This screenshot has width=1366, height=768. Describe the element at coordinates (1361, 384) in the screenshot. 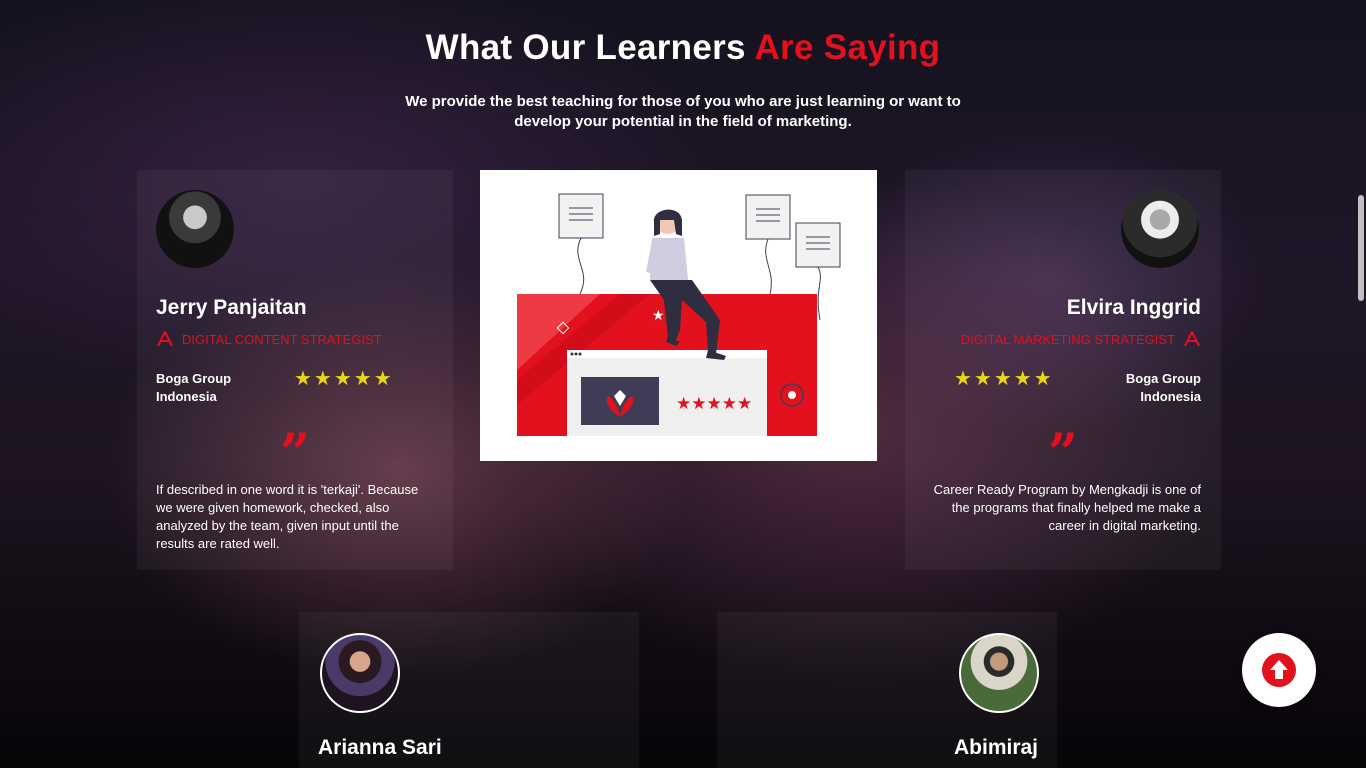

I see `page-scrollbar` at that location.